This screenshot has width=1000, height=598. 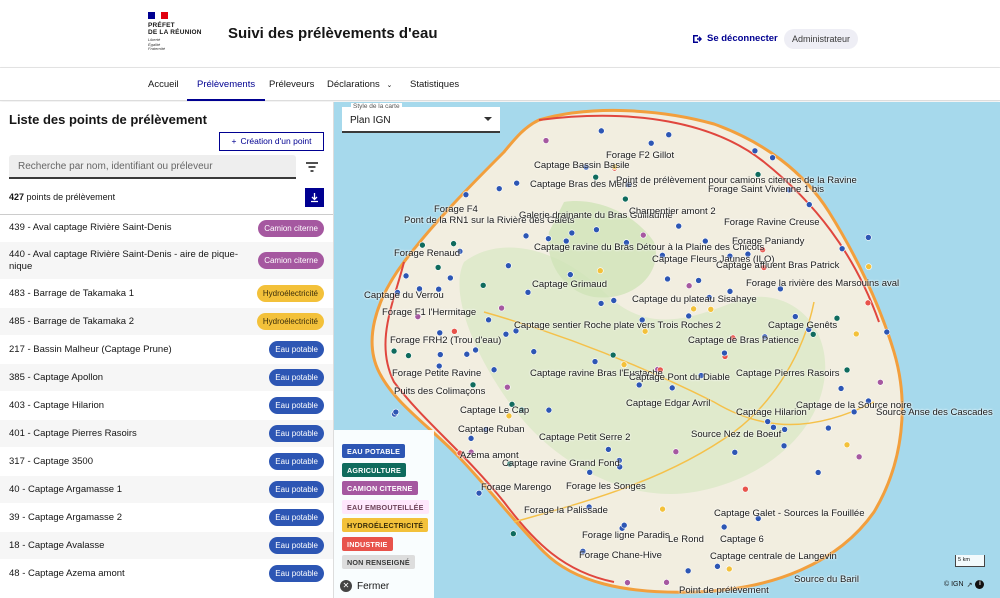 What do you see at coordinates (376, 106) in the screenshot?
I see `map-style-label: Style de la carte` at bounding box center [376, 106].